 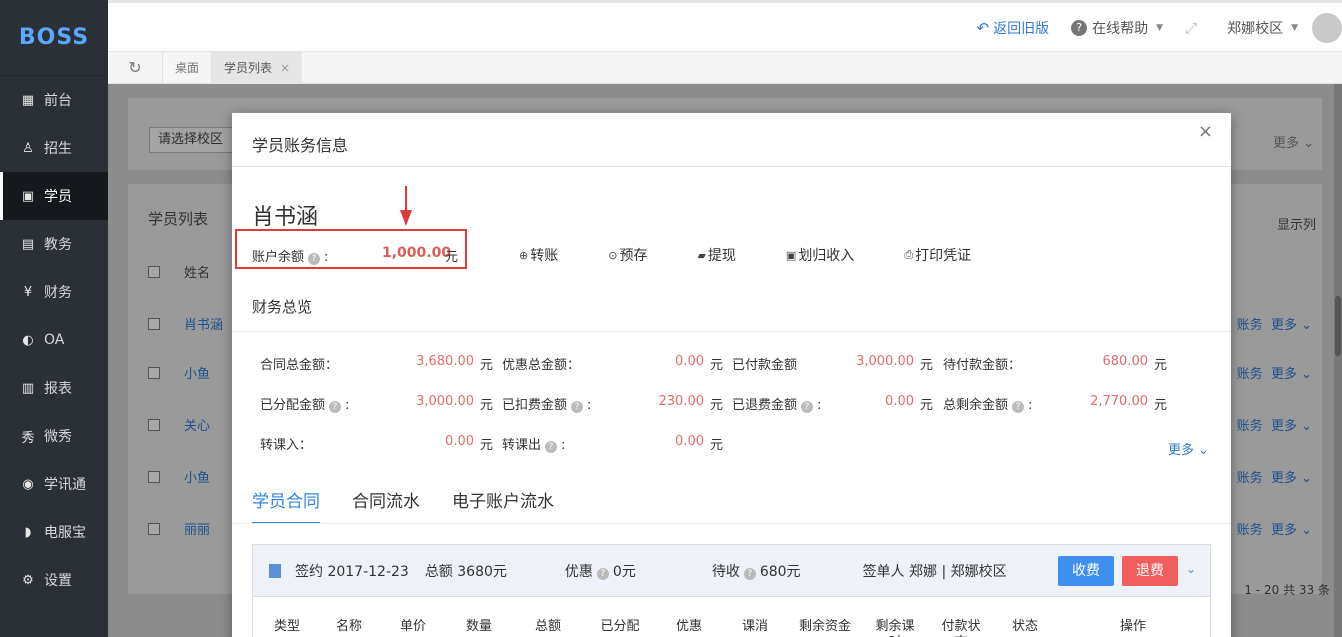 What do you see at coordinates (179, 271) in the screenshot?
I see `table-header: 姓名` at bounding box center [179, 271].